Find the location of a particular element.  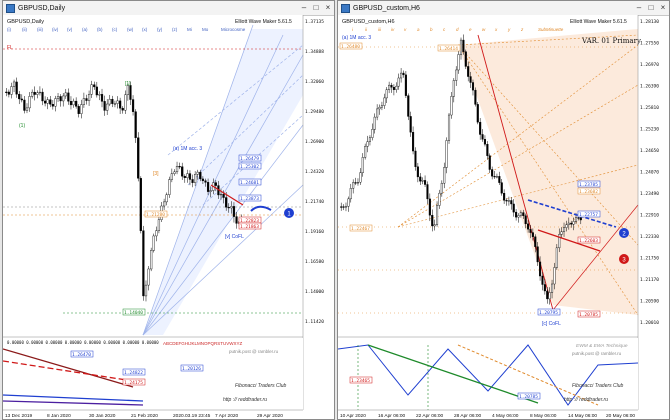

price-tick: 1.22910 is located at coordinates (649, 216).